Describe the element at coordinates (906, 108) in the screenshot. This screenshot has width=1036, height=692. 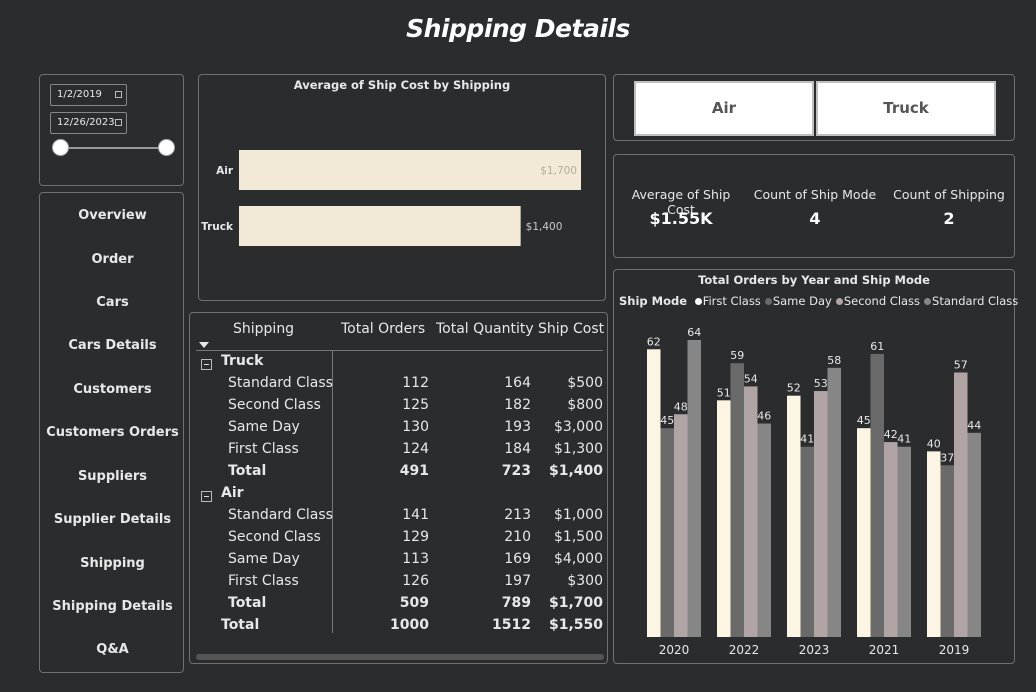
I see `slicer-button-truck: Truck` at that location.